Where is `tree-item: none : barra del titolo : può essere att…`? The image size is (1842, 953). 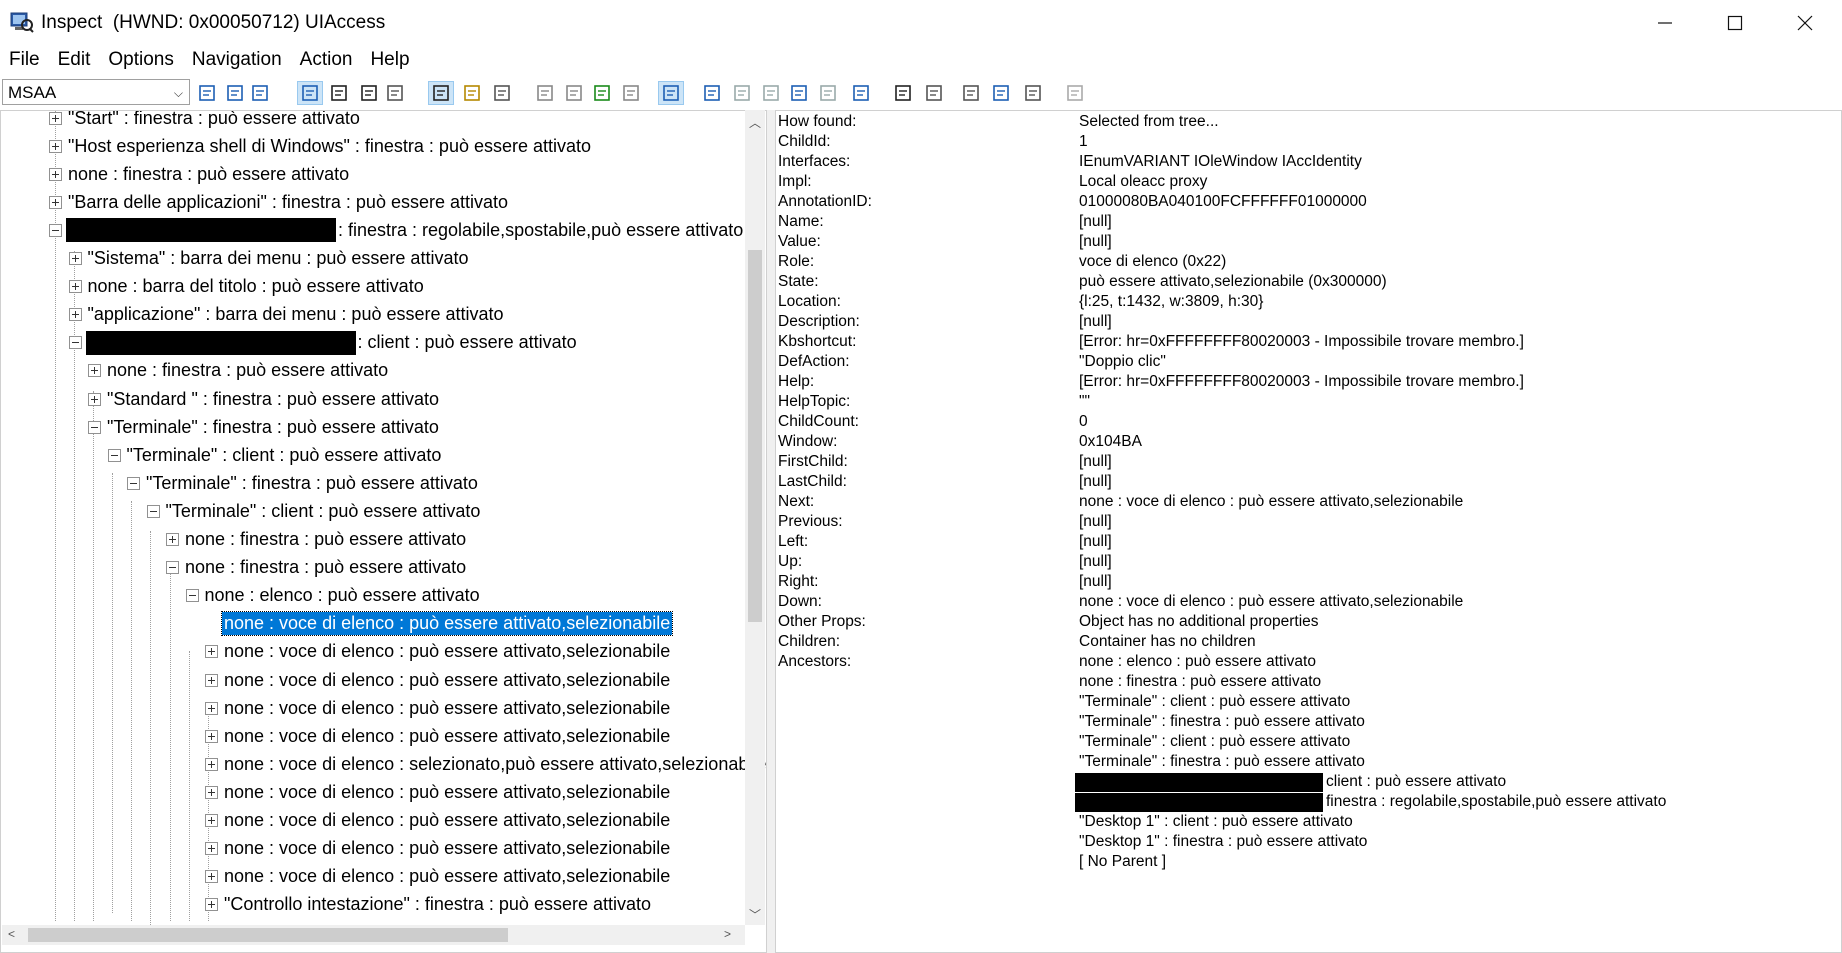 tree-item: none : barra del titolo : può essere att… is located at coordinates (247, 287).